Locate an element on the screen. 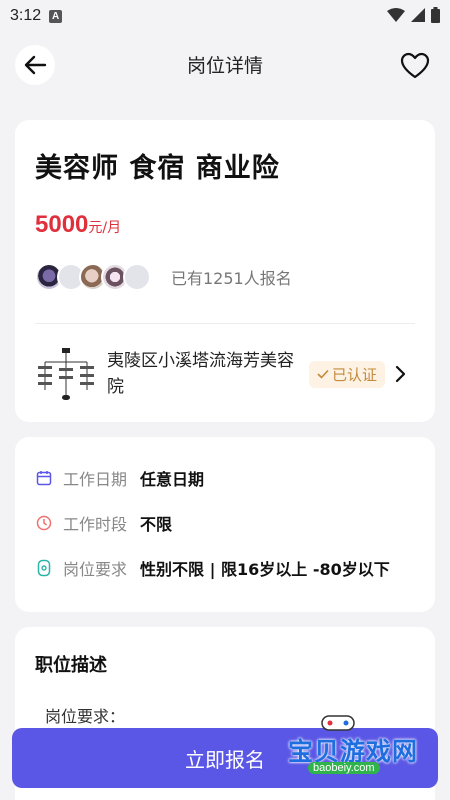  battery-icon is located at coordinates (435, 15).